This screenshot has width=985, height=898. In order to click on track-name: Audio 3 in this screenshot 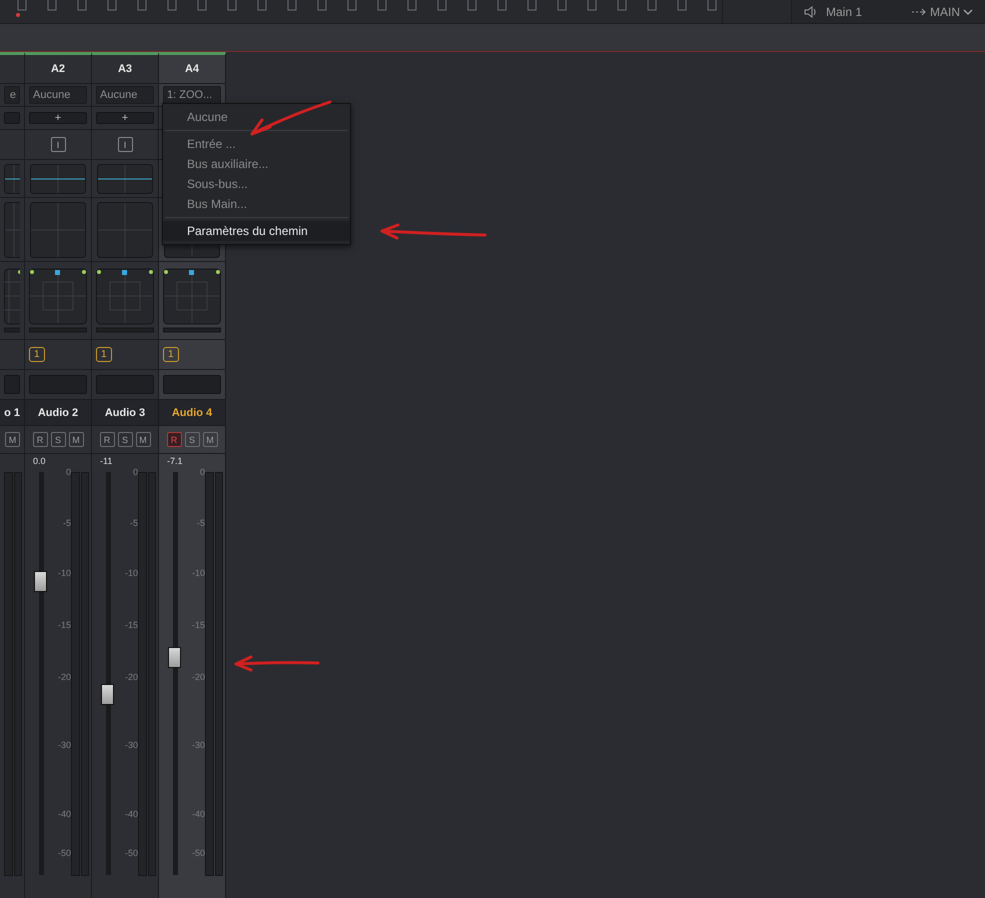, I will do `click(125, 412)`.